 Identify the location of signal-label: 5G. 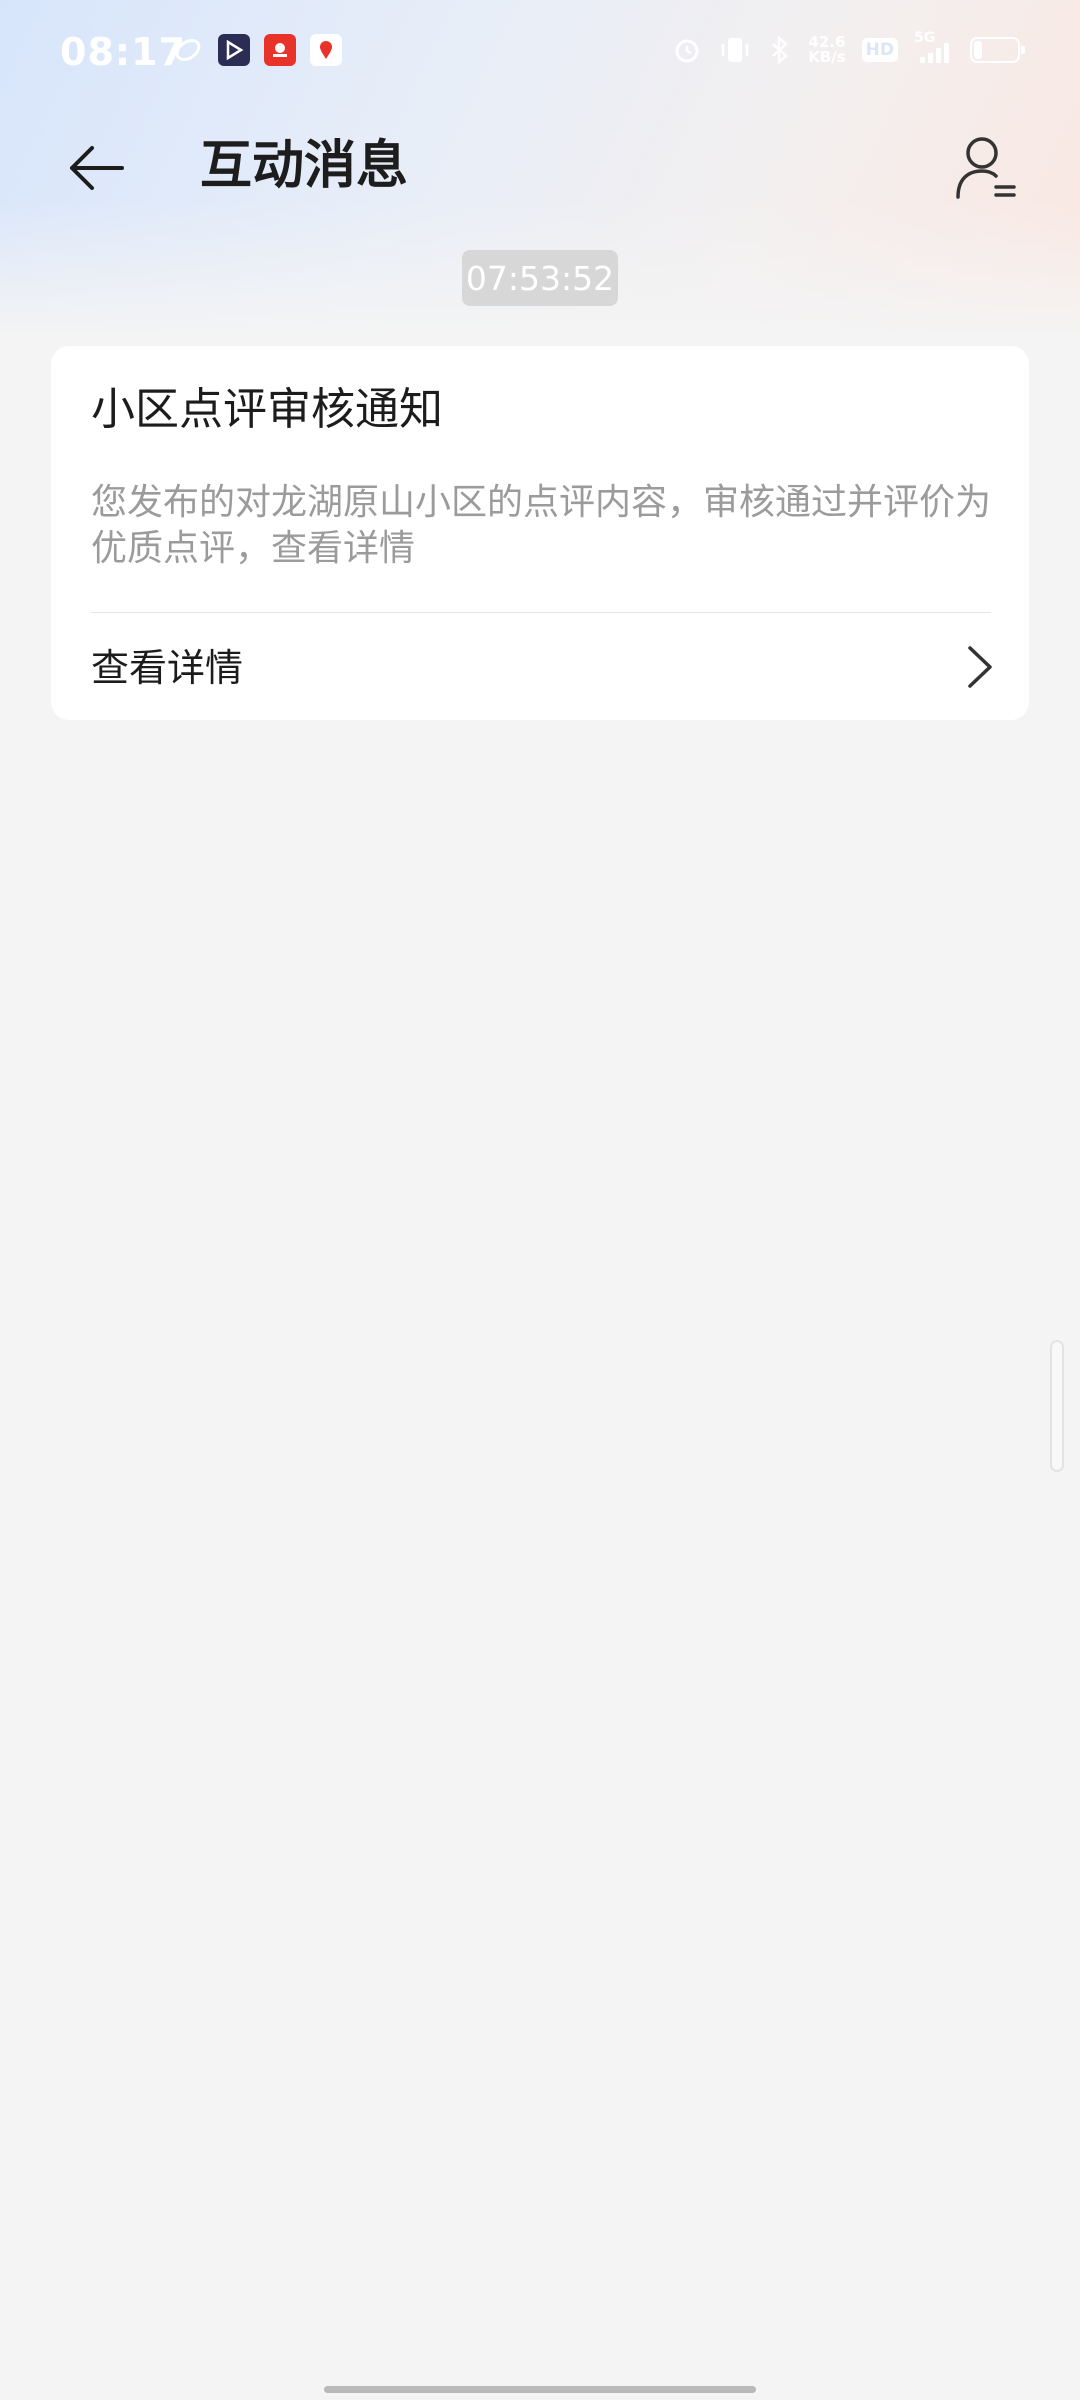
(925, 38).